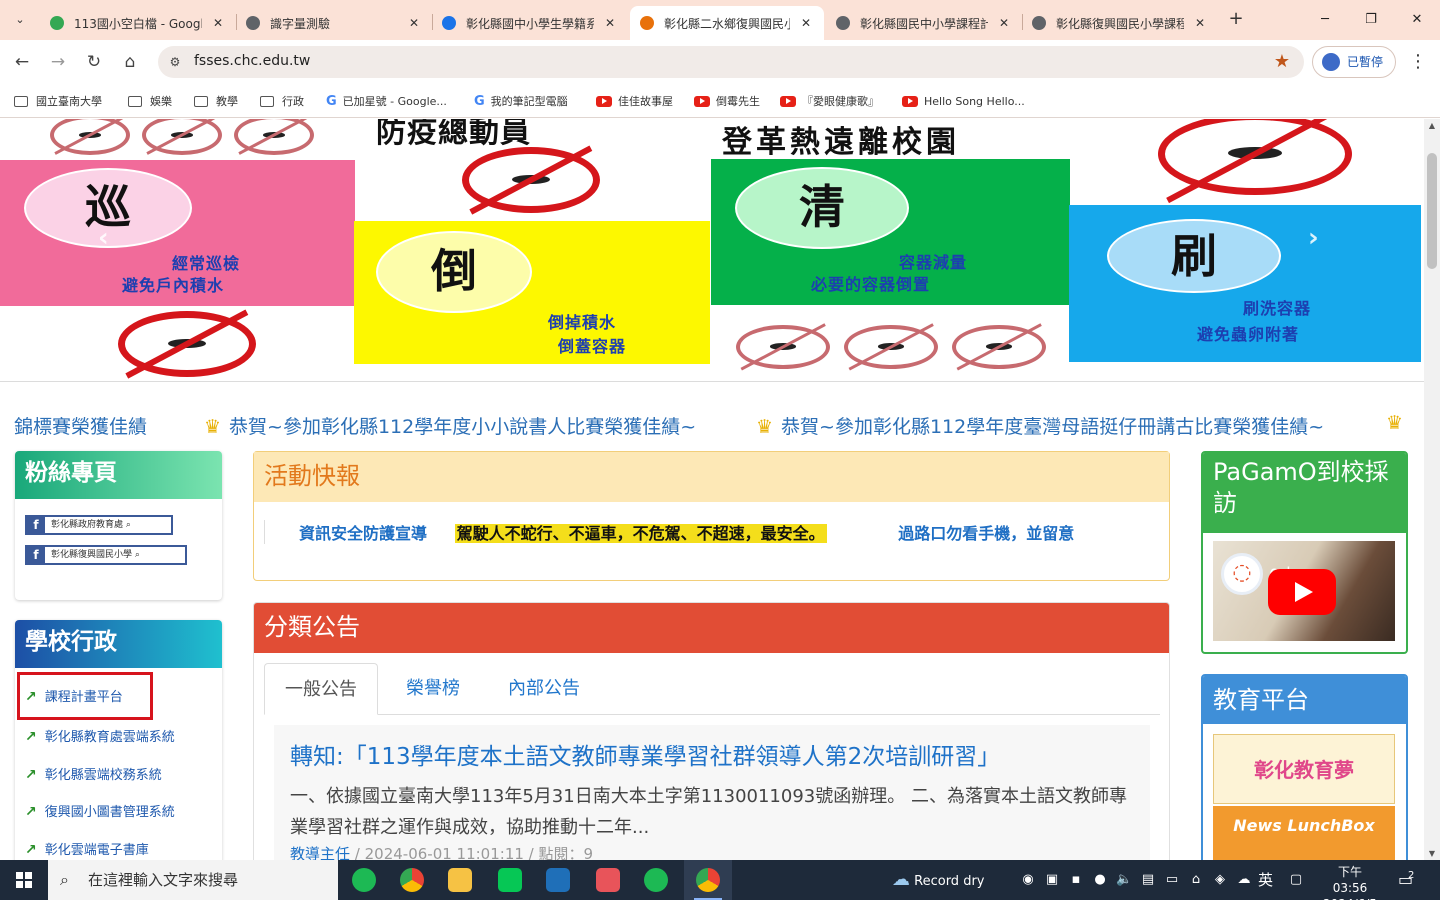 This screenshot has height=912, width=1440. What do you see at coordinates (334, 23) in the screenshot?
I see `browser-tab: 識字量測驗 ✕` at bounding box center [334, 23].